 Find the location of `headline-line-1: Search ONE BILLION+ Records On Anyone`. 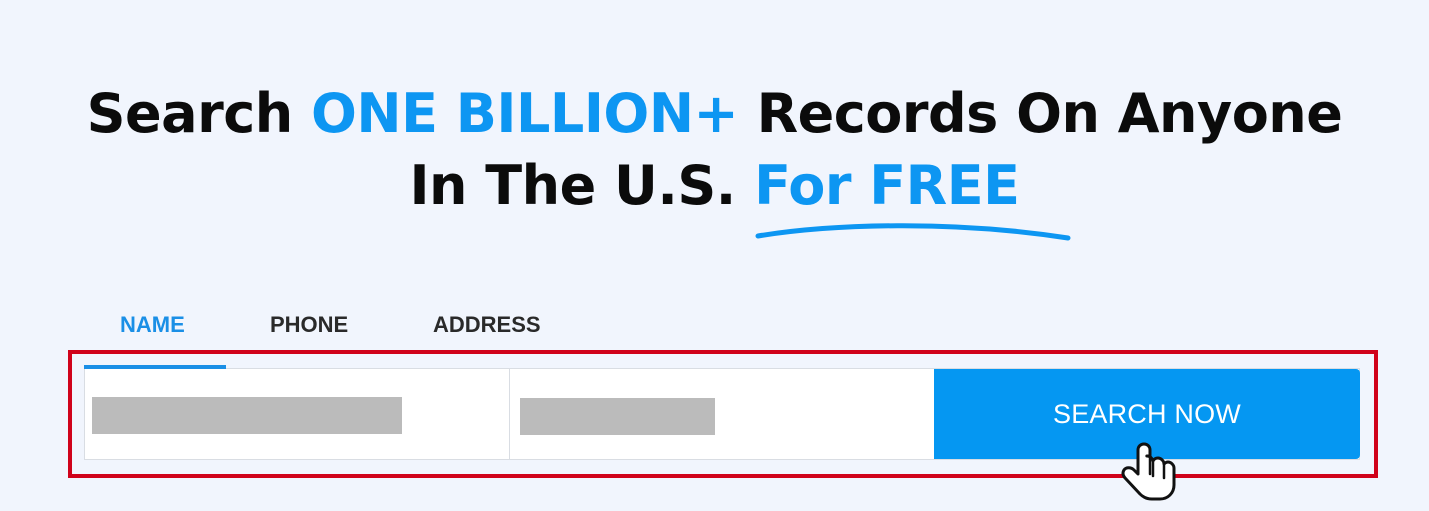

headline-line-1: Search ONE BILLION+ Records On Anyone is located at coordinates (714, 114).